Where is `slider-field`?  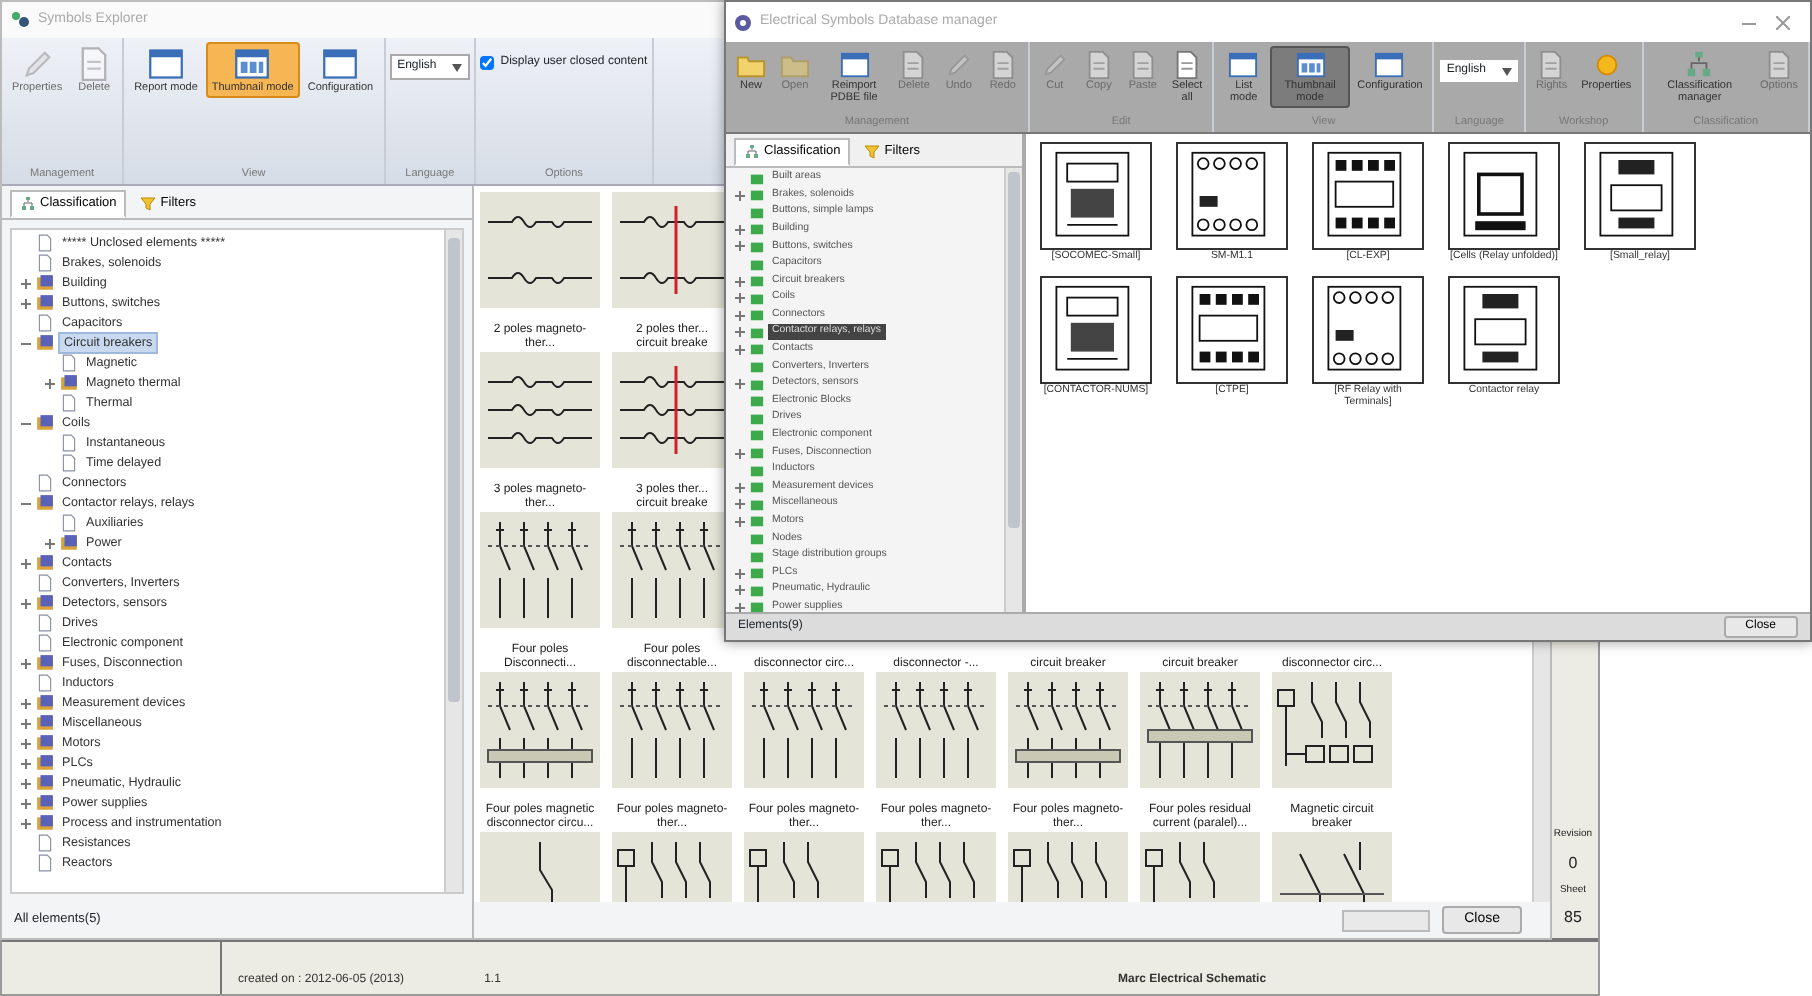
slider-field is located at coordinates (1386, 920).